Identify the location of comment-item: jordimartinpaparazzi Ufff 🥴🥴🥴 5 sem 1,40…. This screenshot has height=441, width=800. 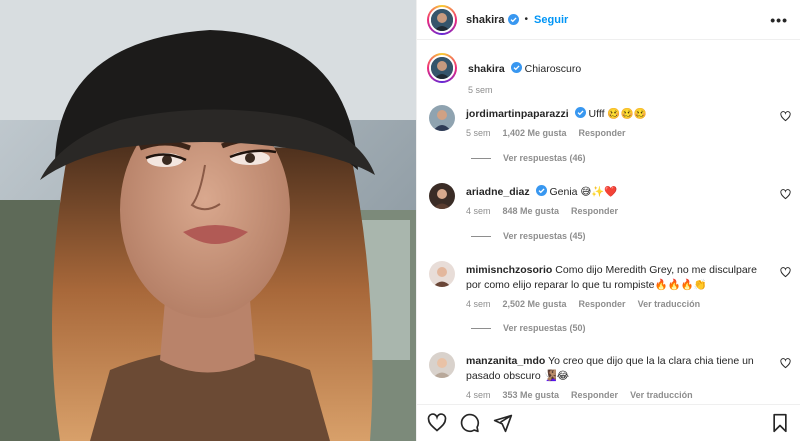
(608, 121).